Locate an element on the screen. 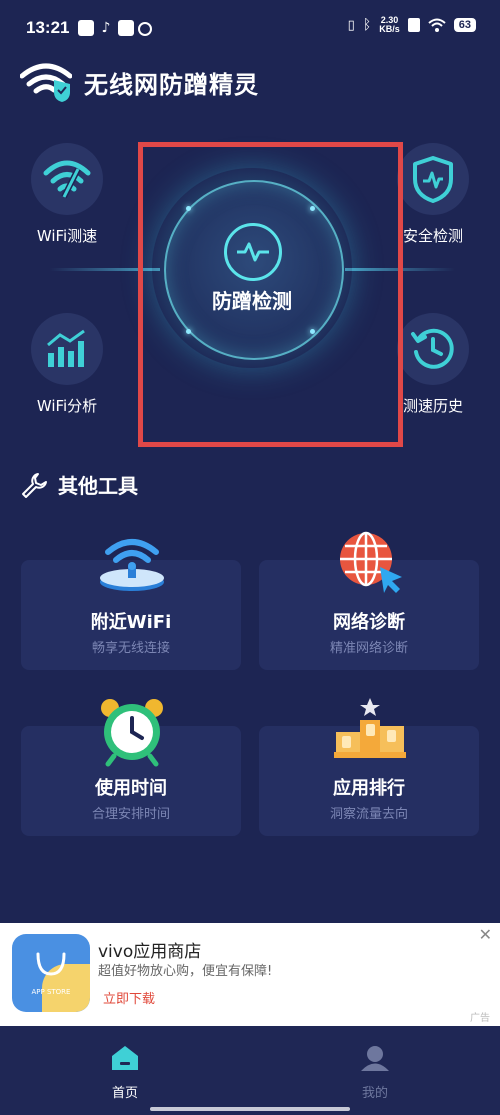 This screenshot has width=500, height=1115. app-title: 无线网防蹭精灵 is located at coordinates (171, 84).